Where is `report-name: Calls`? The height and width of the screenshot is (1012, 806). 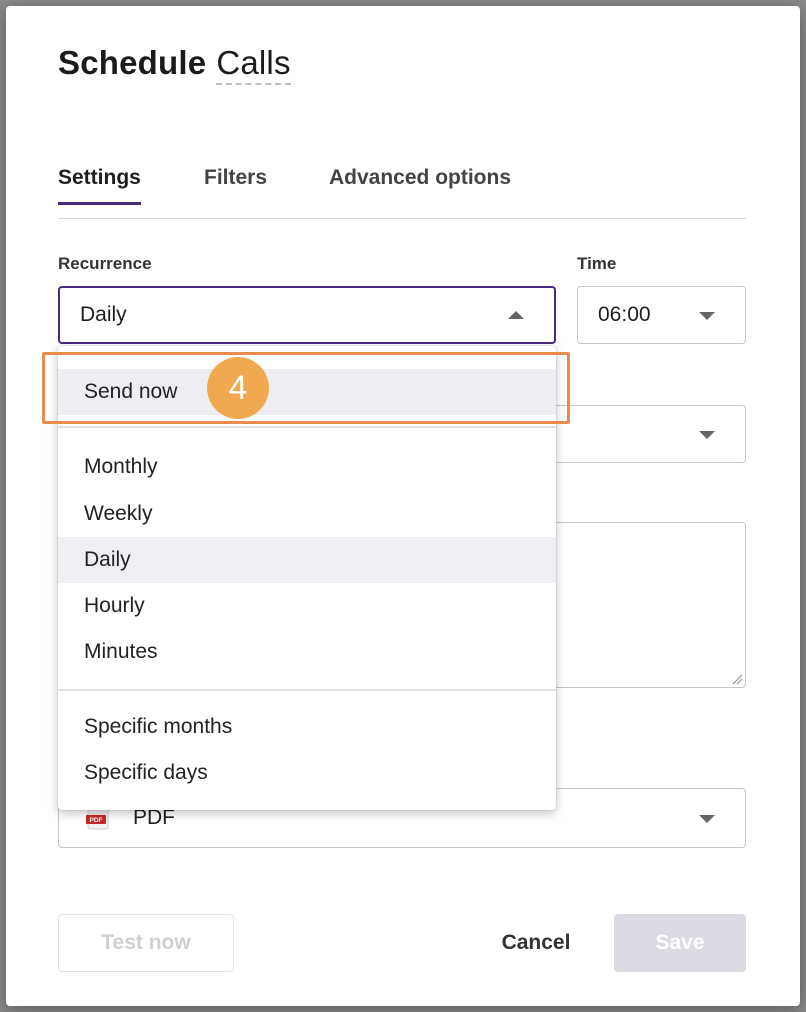
report-name: Calls is located at coordinates (253, 64).